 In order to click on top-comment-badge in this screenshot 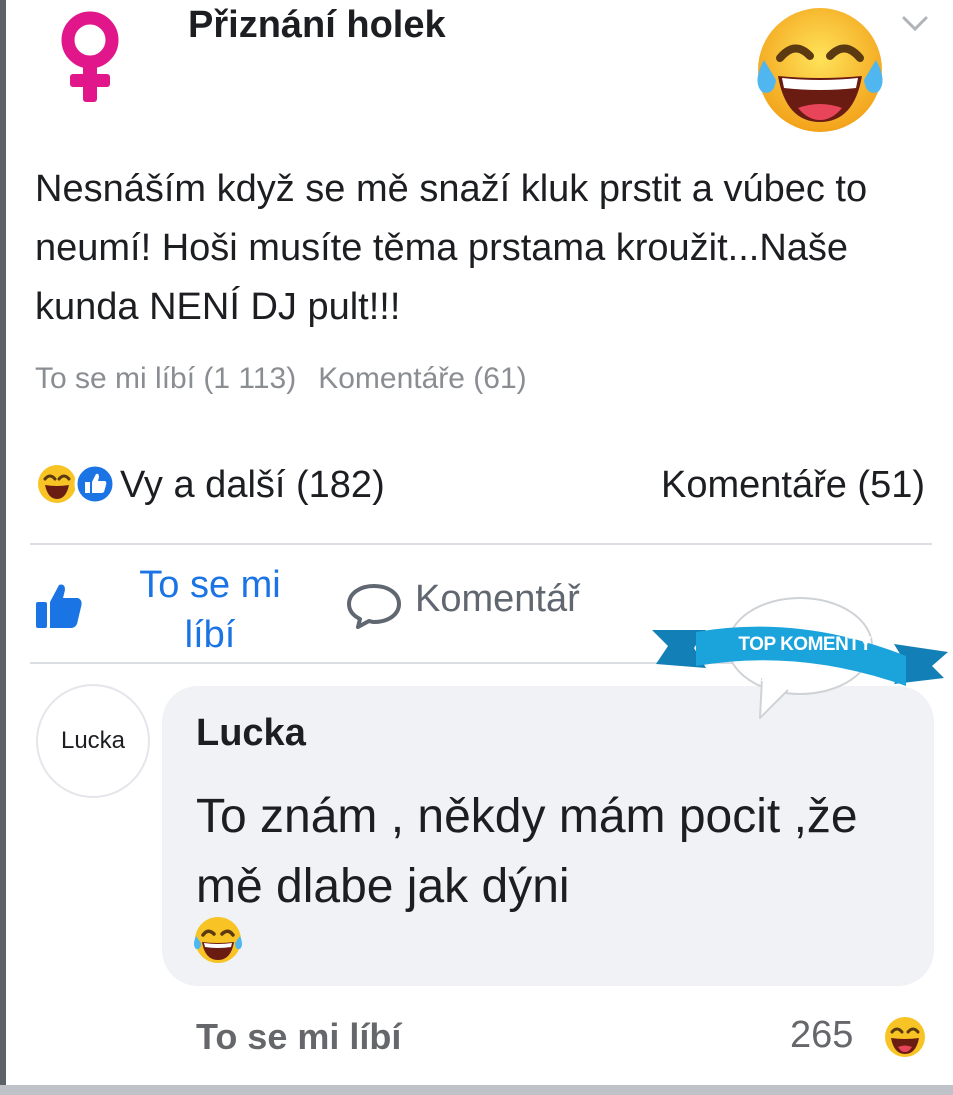, I will do `click(800, 658)`.